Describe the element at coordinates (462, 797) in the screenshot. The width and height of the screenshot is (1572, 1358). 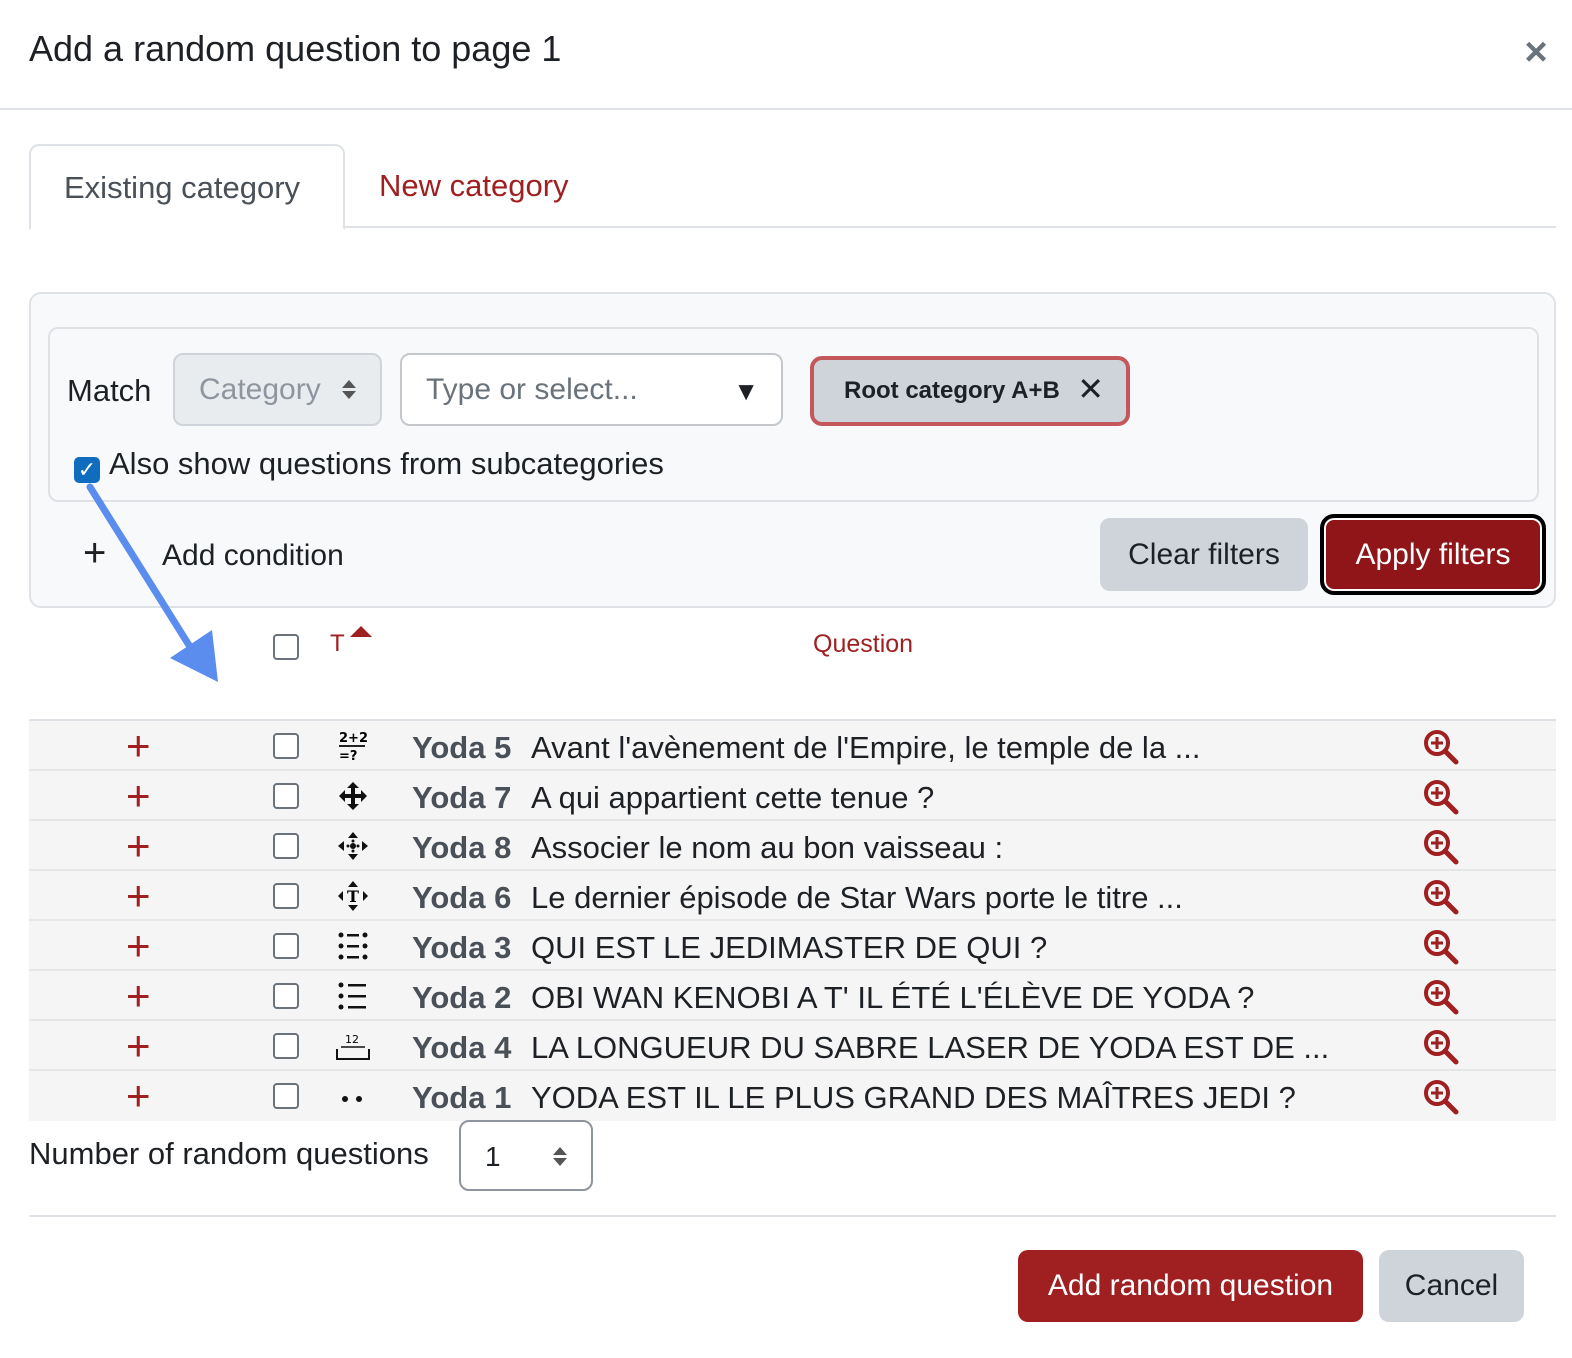
I see `question-name: Yoda 7` at that location.